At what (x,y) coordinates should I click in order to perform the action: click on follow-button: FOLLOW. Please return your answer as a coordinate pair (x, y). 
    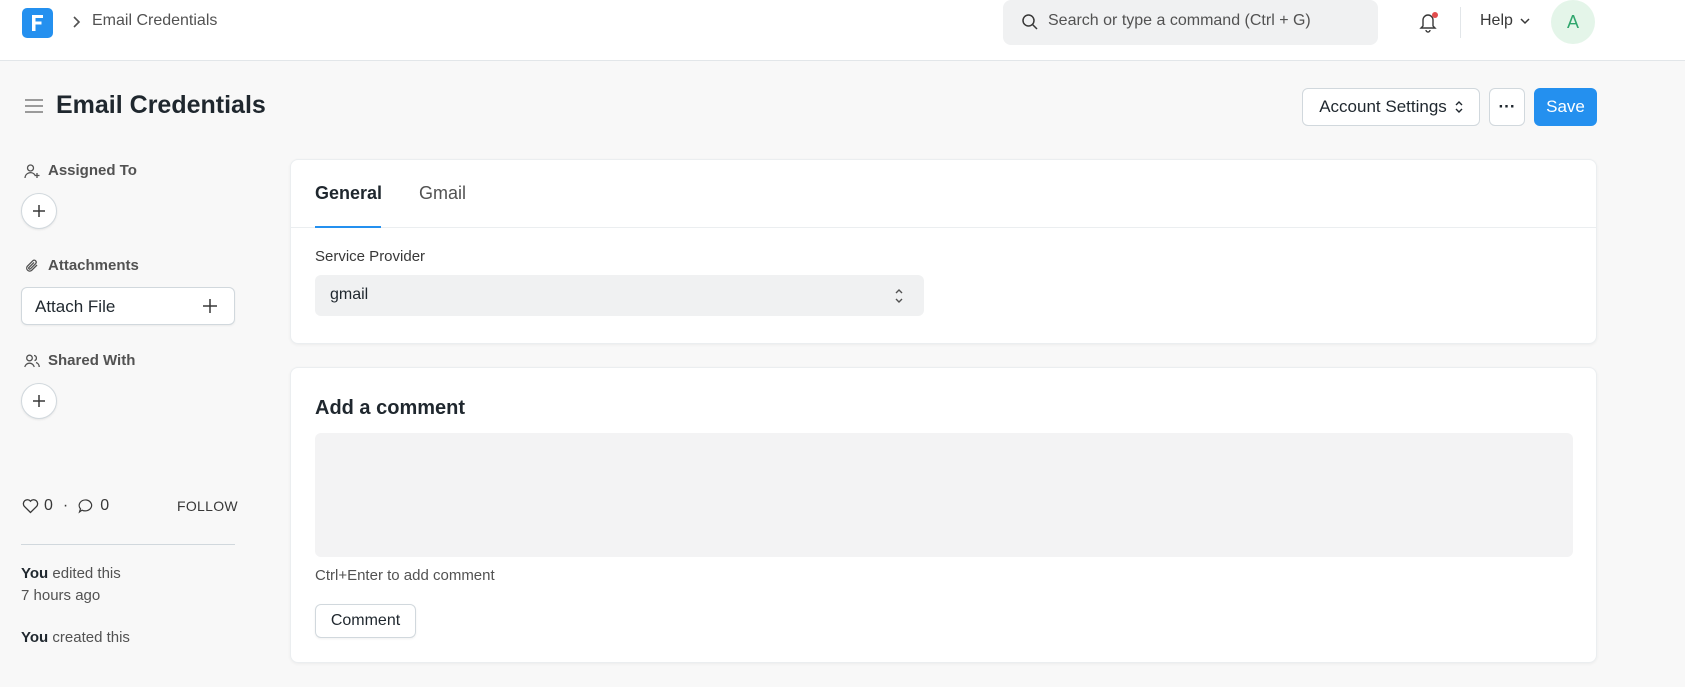
    Looking at the image, I should click on (207, 506).